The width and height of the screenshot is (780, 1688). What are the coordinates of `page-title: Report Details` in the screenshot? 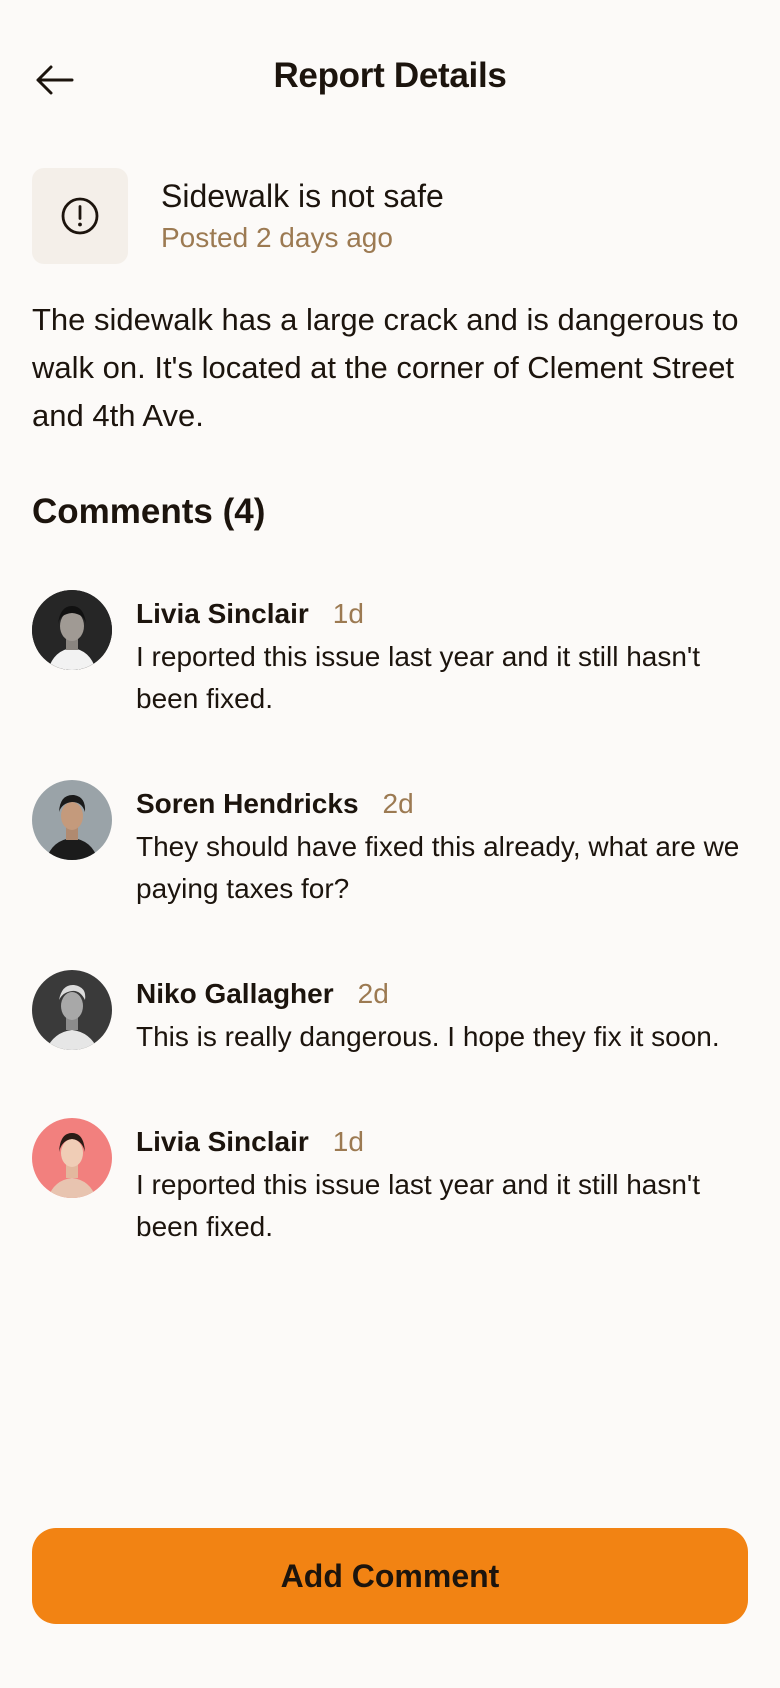 It's located at (390, 75).